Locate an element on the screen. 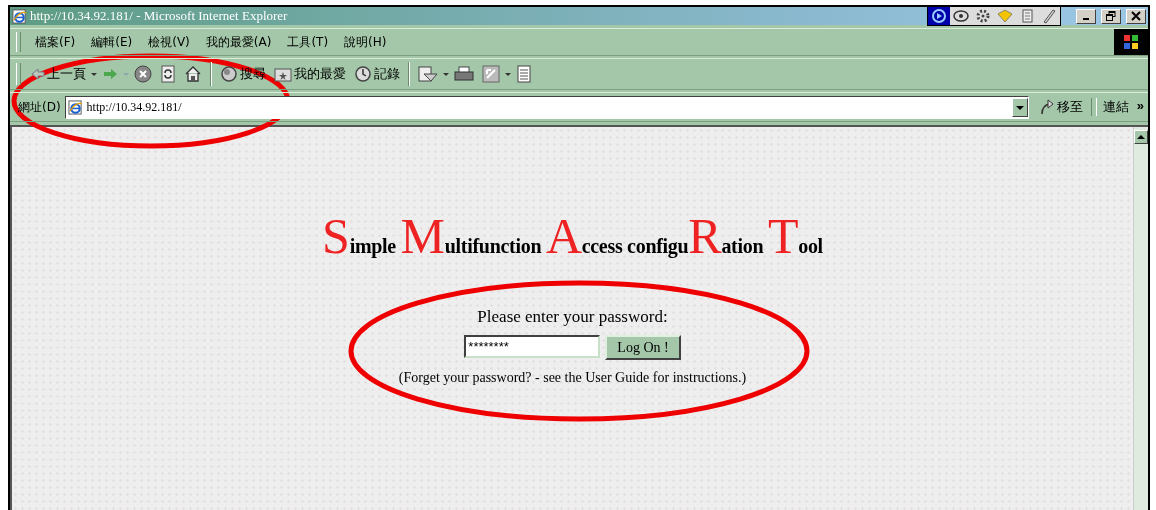  up-arrow-icon is located at coordinates (1141, 137).